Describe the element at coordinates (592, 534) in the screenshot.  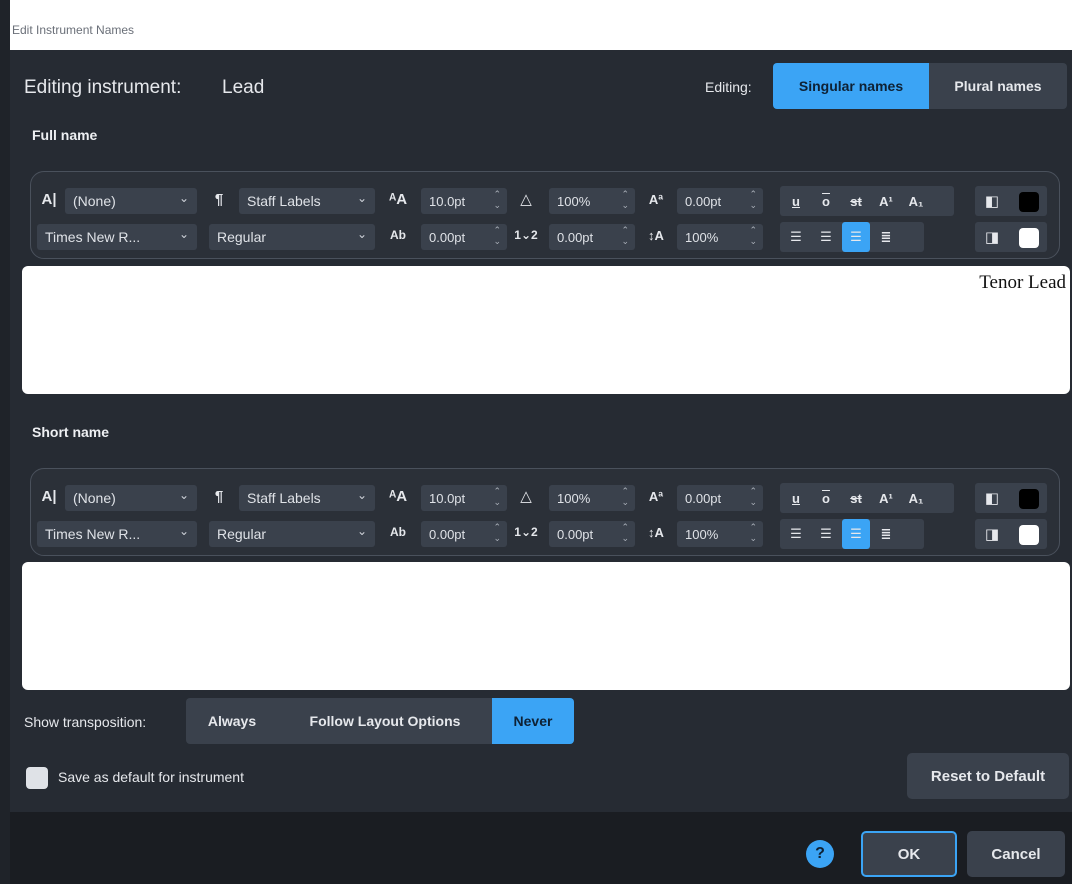
I see `short-spacing-spinbox: 0.00pt ⌃ ⌄` at that location.